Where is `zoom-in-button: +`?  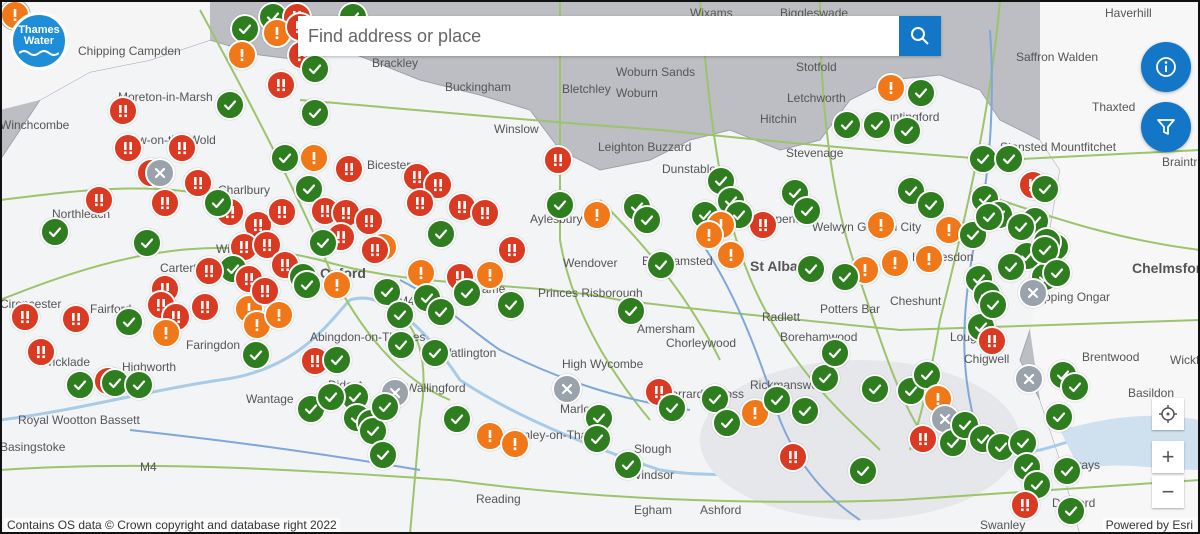 zoom-in-button: + is located at coordinates (1168, 457).